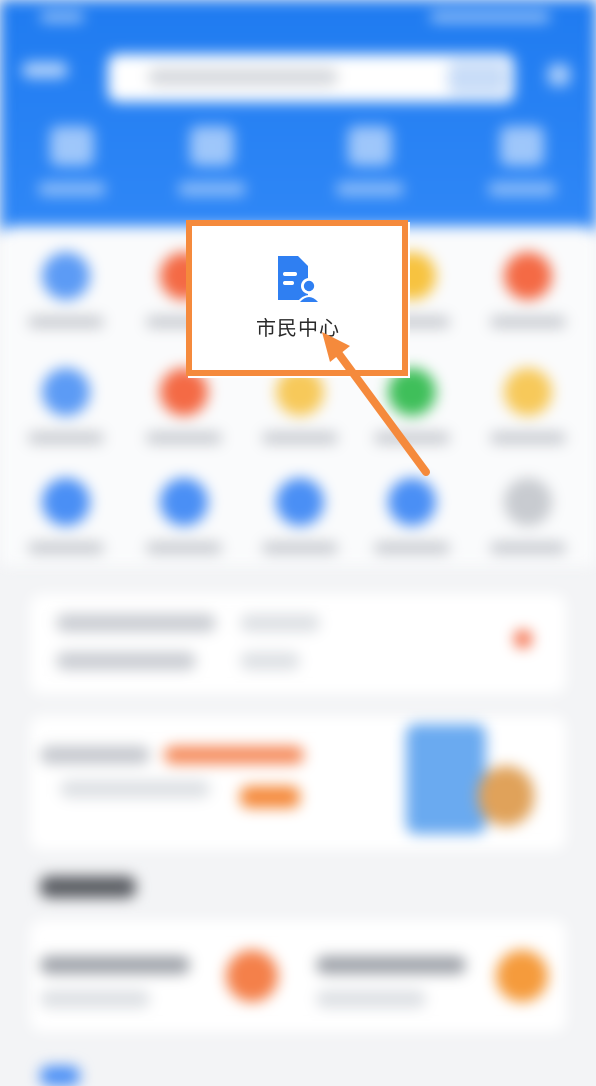  What do you see at coordinates (298, 644) in the screenshot?
I see `notice-card` at bounding box center [298, 644].